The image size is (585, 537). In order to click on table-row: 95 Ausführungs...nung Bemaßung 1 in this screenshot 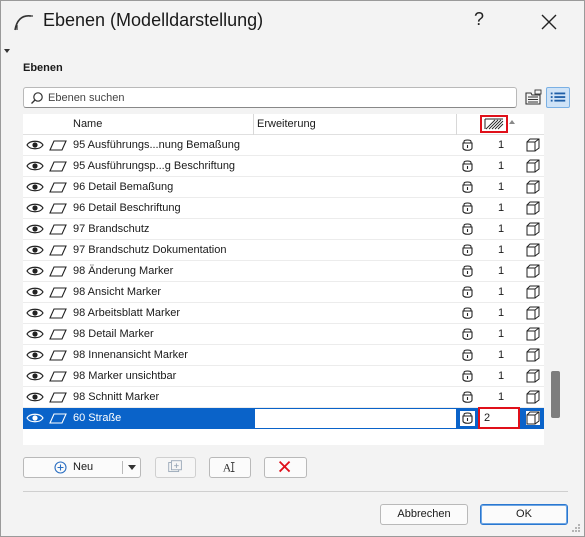, I will do `click(283, 145)`.